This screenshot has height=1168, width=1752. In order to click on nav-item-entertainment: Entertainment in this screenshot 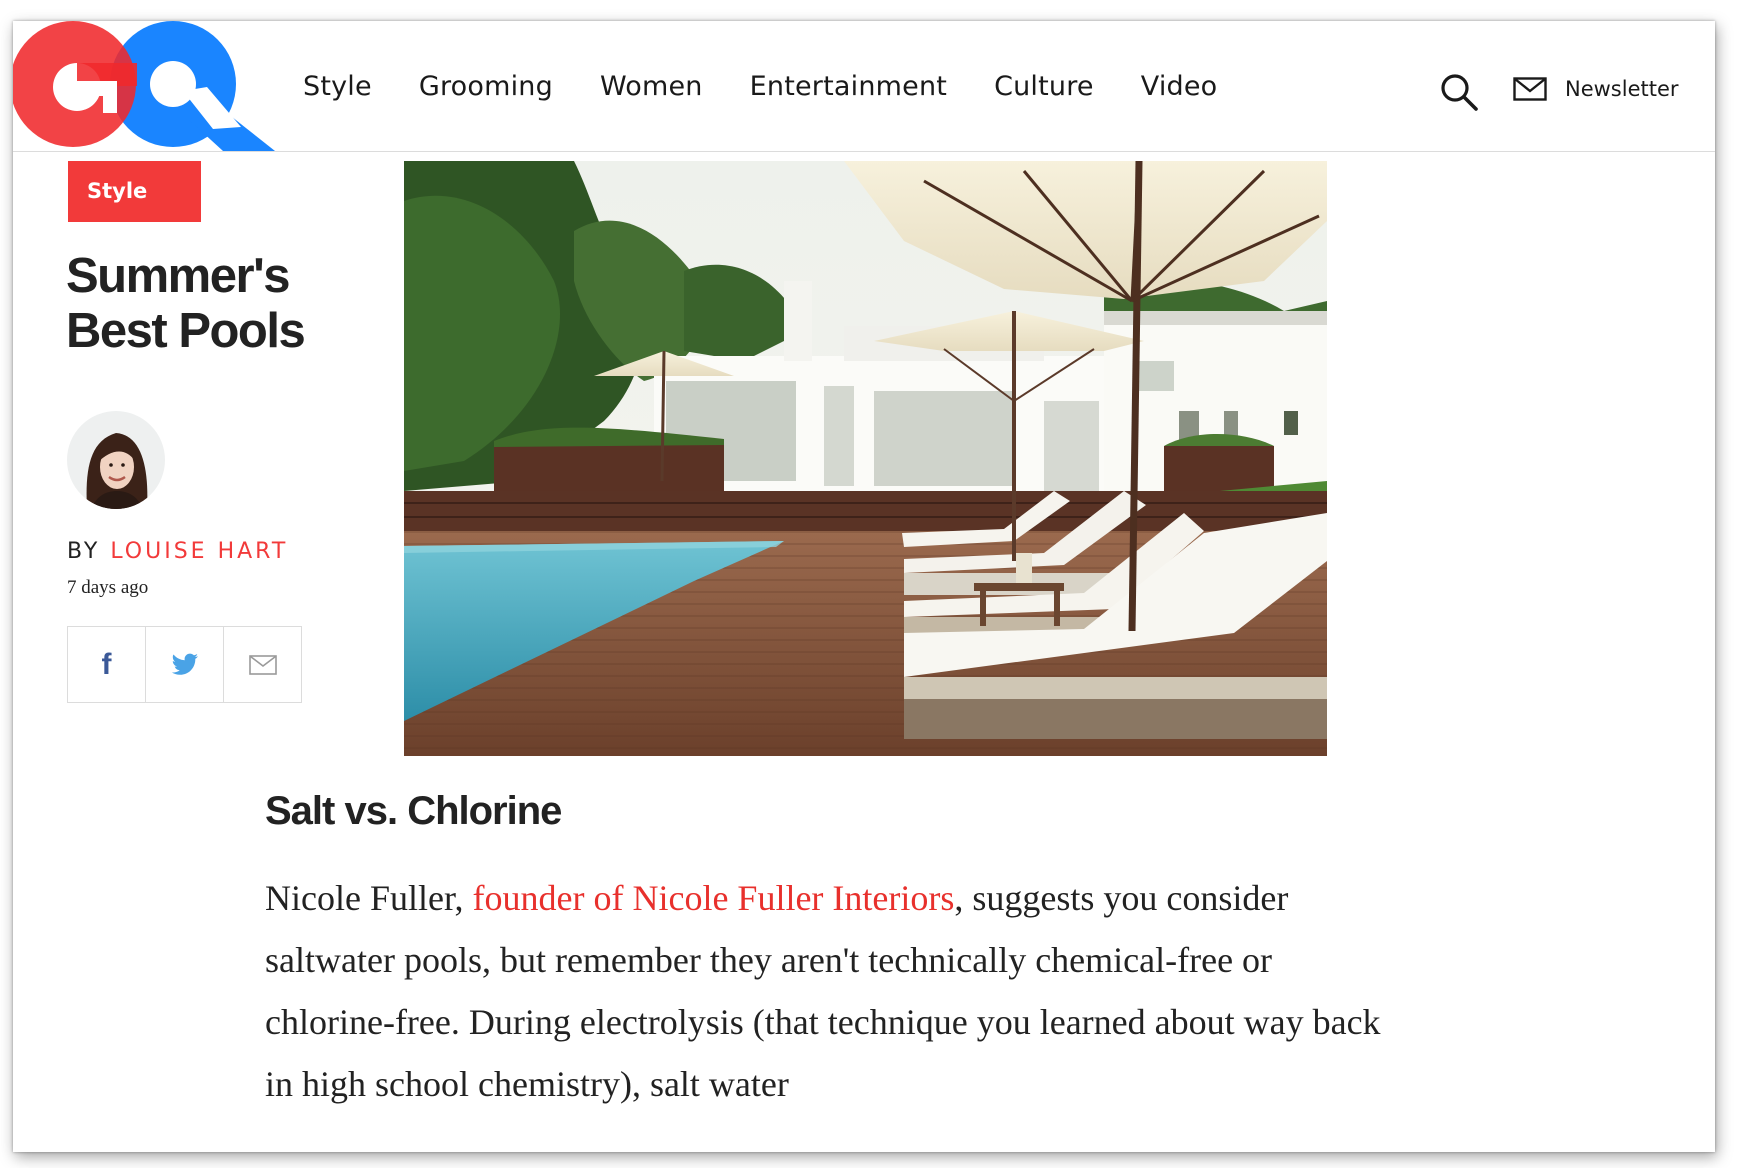, I will do `click(848, 86)`.